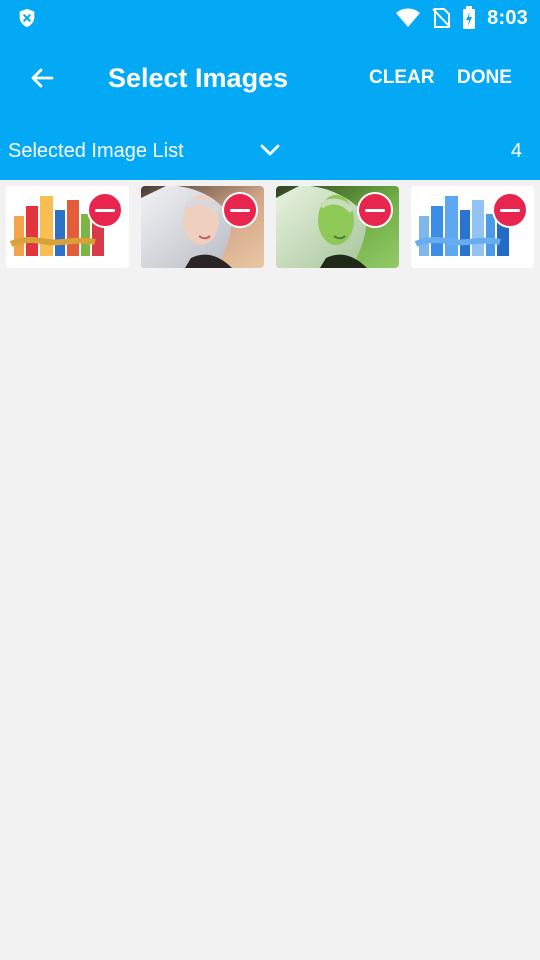 This screenshot has height=960, width=540. I want to click on shield-x-icon, so click(27, 18).